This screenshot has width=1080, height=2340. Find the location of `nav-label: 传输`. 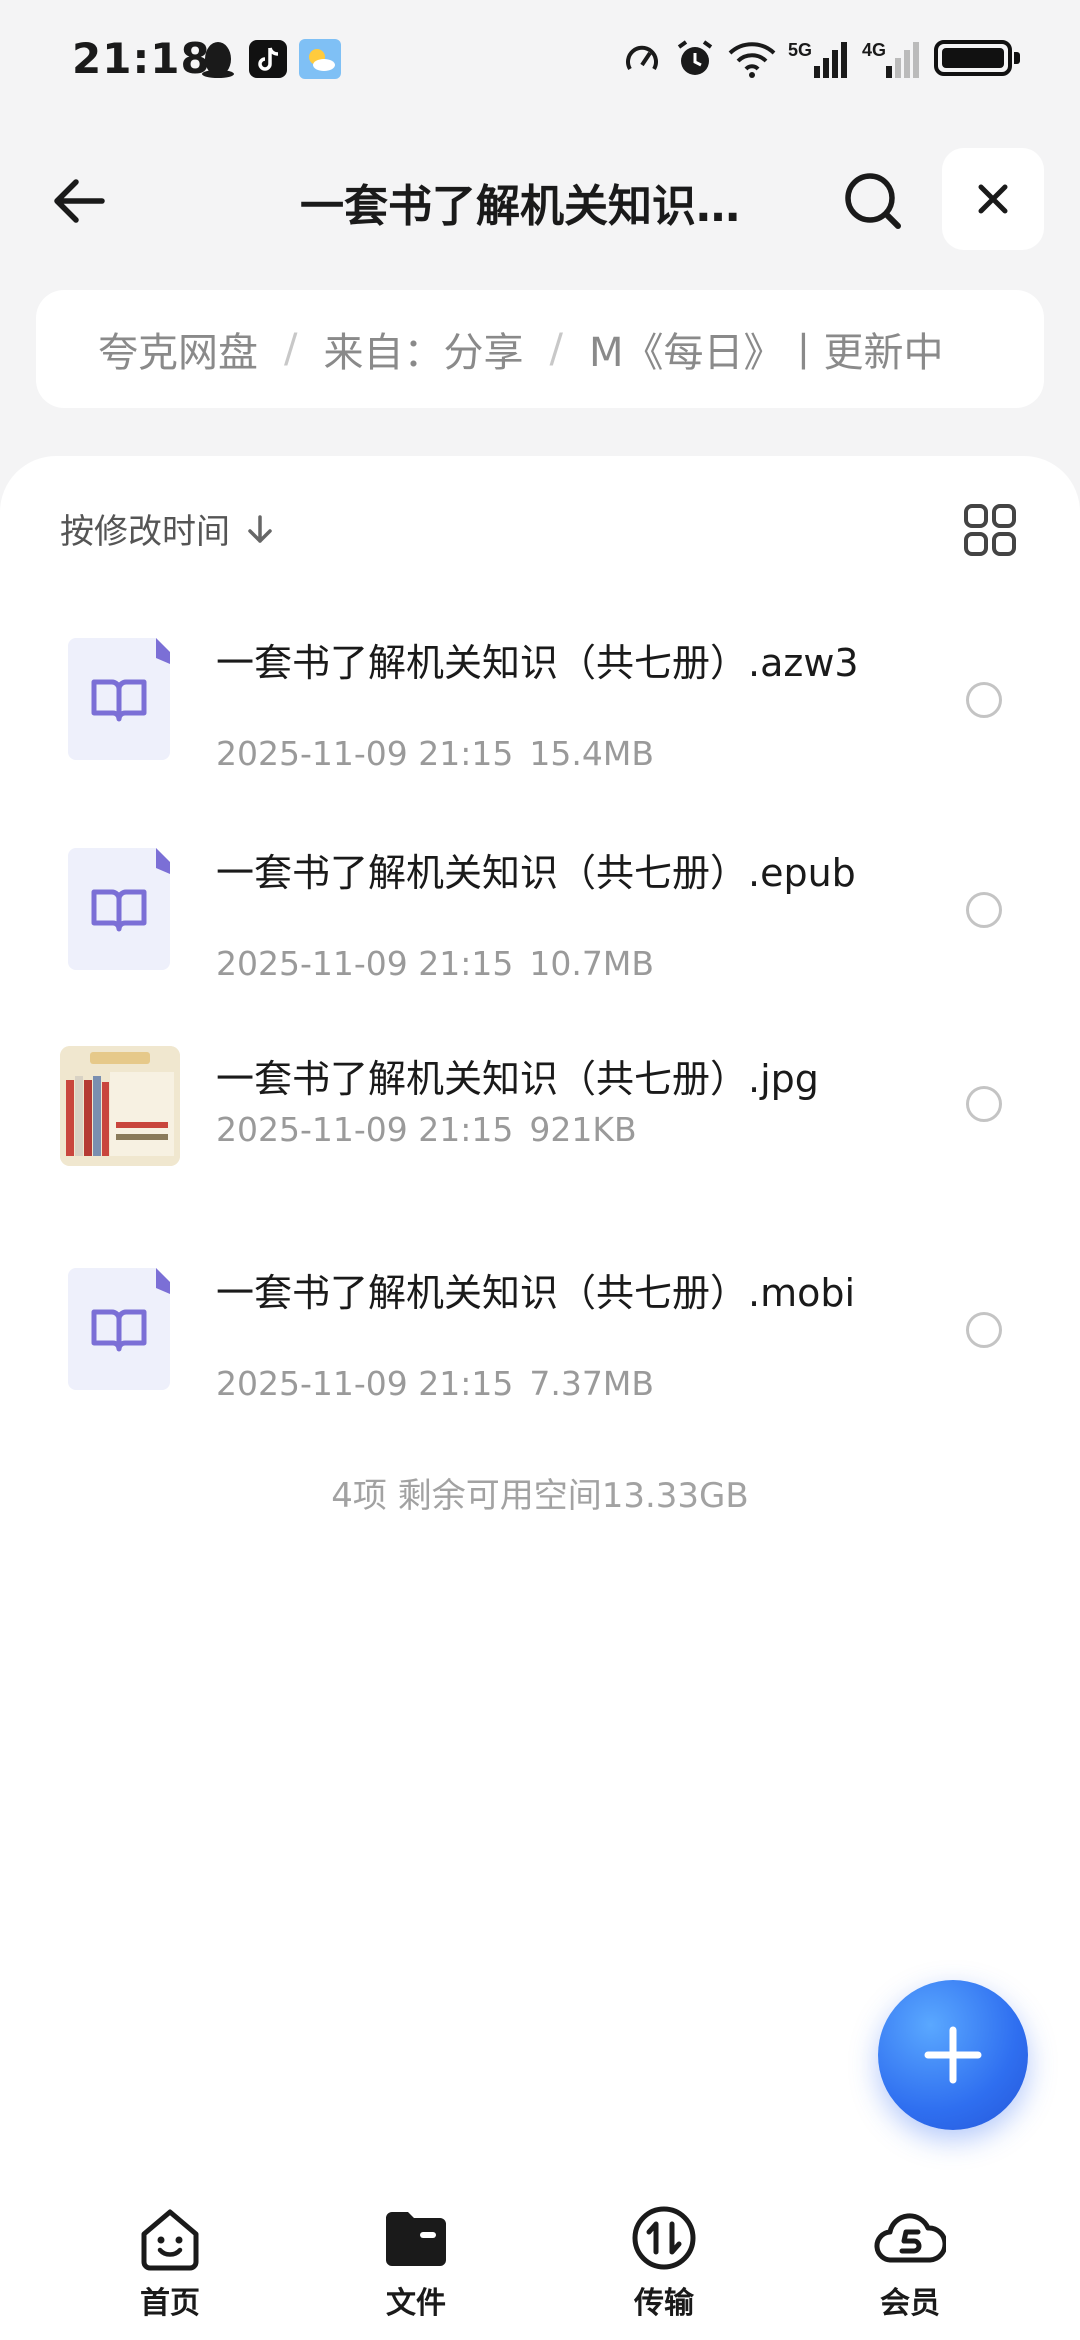

nav-label: 传输 is located at coordinates (664, 2303).